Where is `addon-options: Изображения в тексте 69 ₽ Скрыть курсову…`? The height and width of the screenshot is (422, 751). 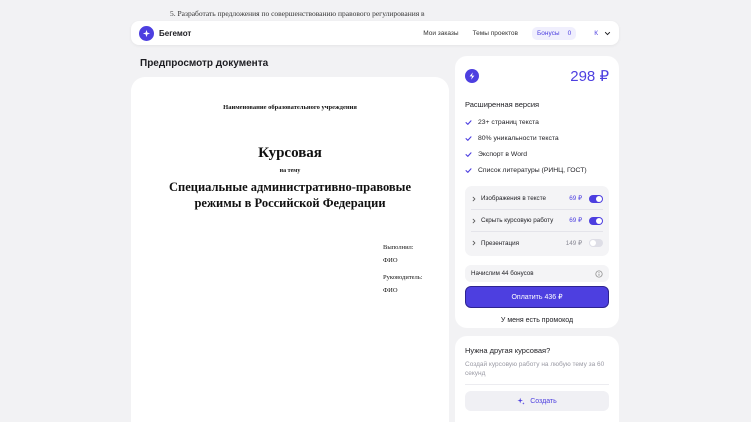
addon-options: Изображения в тексте 69 ₽ Скрыть курсову… is located at coordinates (537, 221).